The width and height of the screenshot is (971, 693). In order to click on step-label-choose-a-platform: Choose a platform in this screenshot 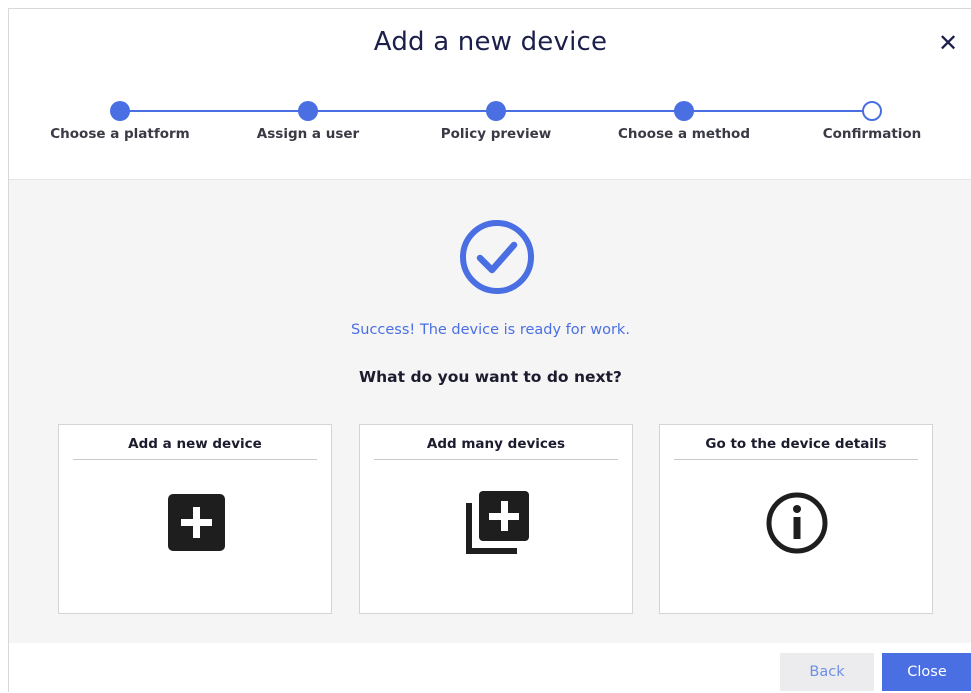, I will do `click(120, 134)`.